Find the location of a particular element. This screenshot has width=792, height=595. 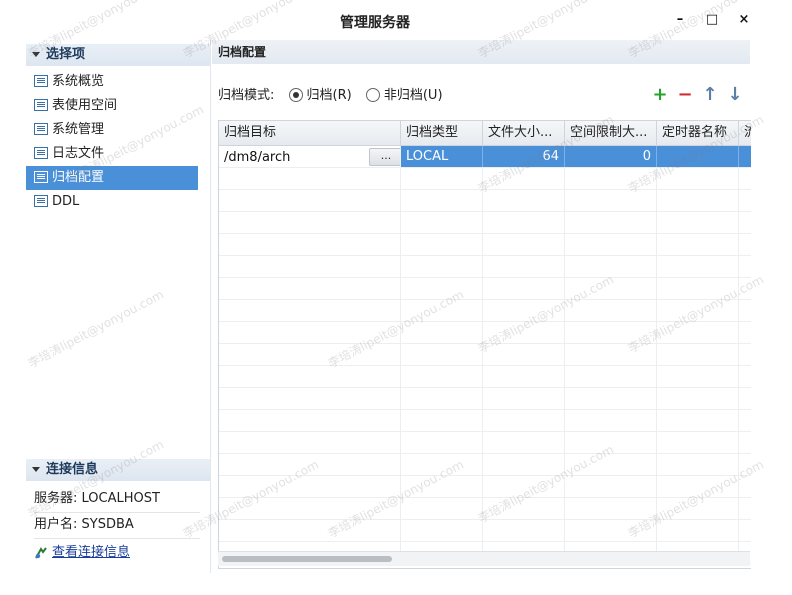

sidebar-item-archive-config: 归档配置 is located at coordinates (112, 178).